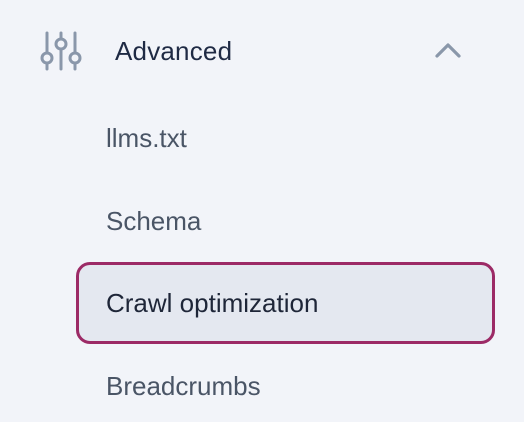 This screenshot has width=524, height=422. Describe the element at coordinates (285, 383) in the screenshot. I see `submenu-item-breadcrumbs: Breadcrumbs` at that location.